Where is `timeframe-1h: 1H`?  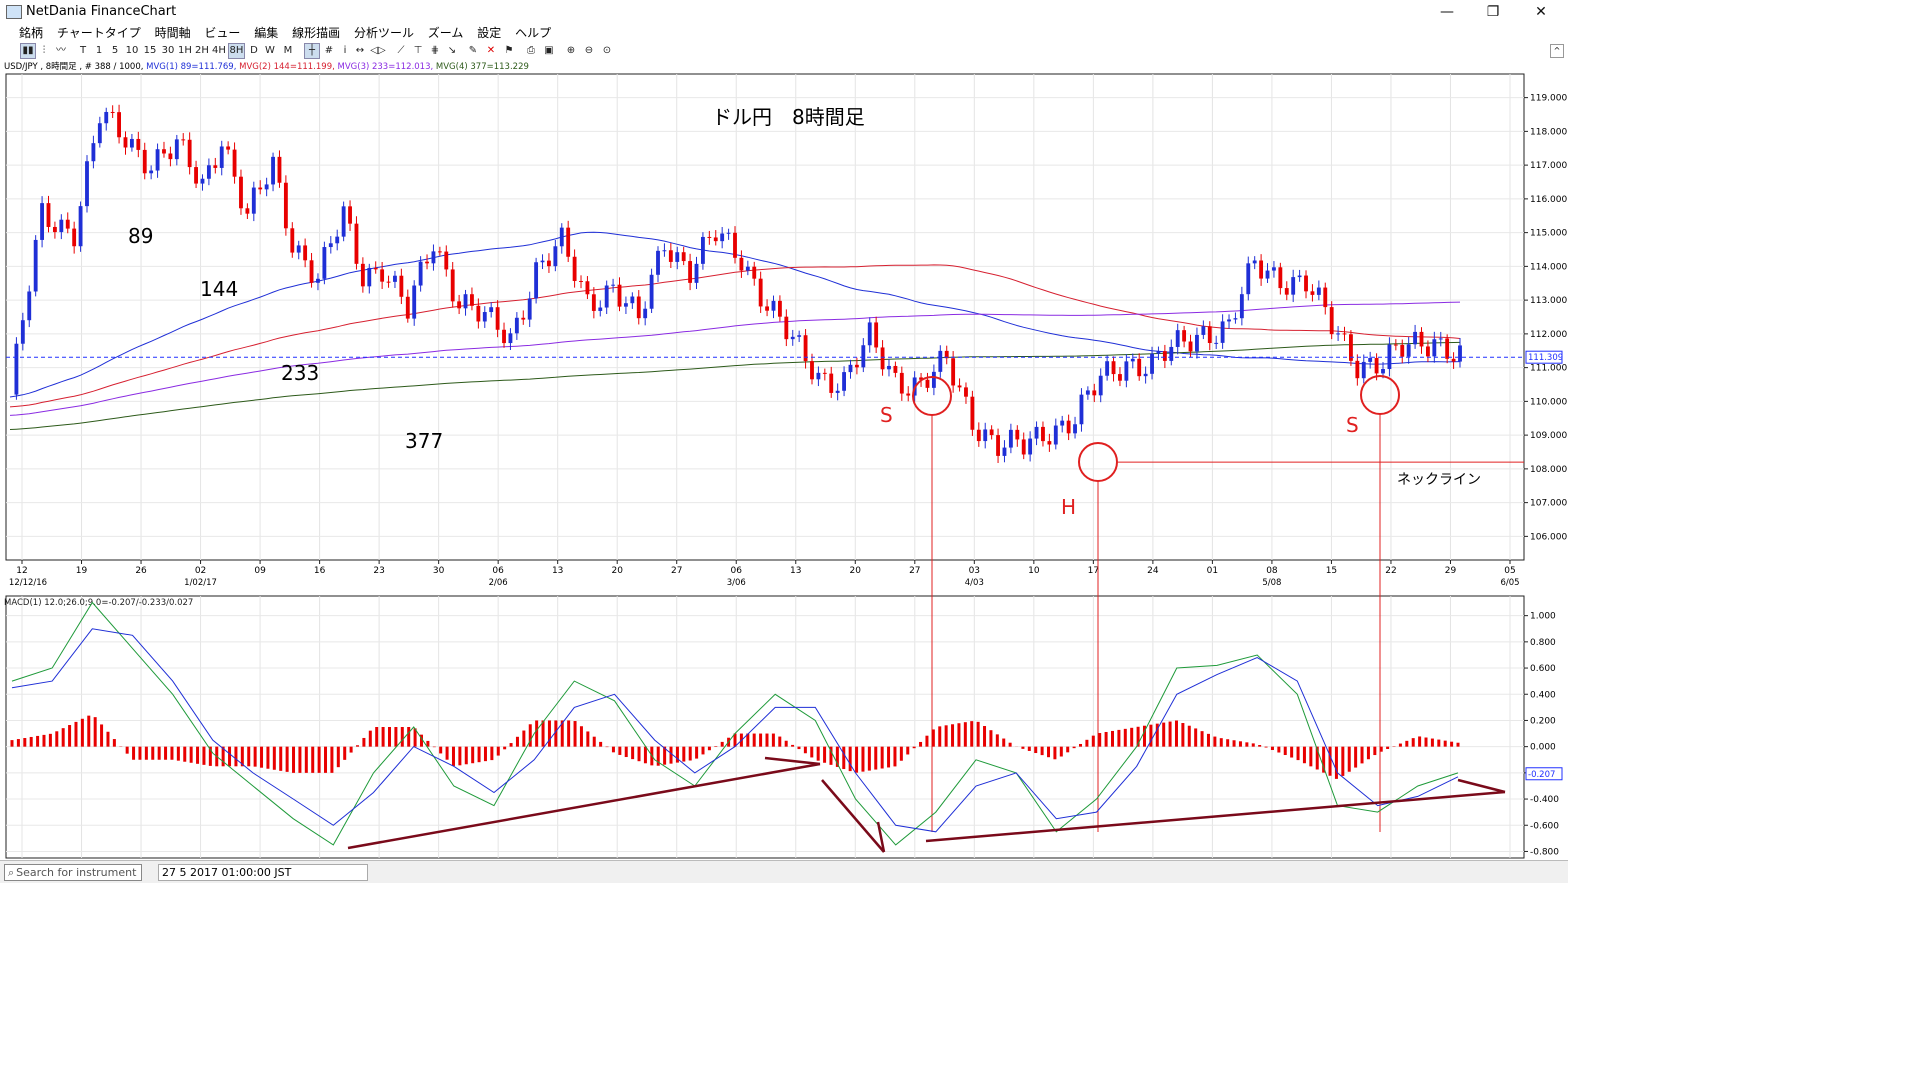 timeframe-1h: 1H is located at coordinates (185, 51).